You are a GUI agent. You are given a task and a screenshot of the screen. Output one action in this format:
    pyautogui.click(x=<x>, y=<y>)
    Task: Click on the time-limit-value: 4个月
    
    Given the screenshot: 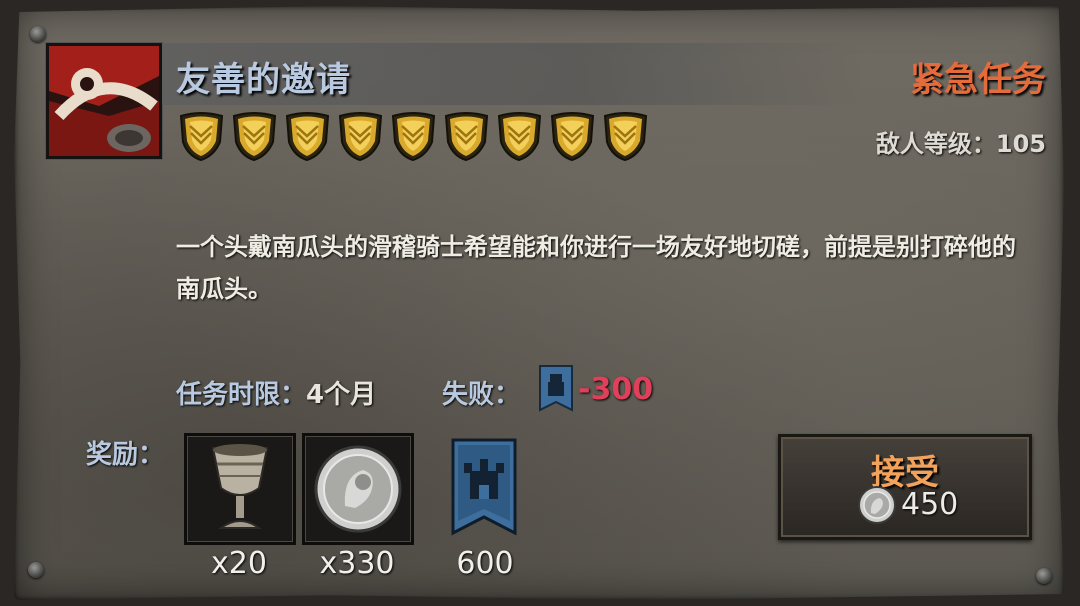 What is the action you would take?
    pyautogui.click(x=341, y=395)
    